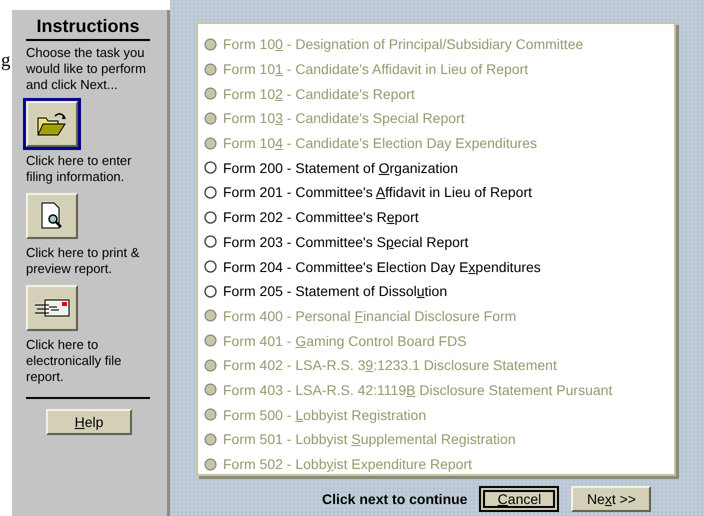  Describe the element at coordinates (345, 242) in the screenshot. I see `form-option-label: Form 203 - Committee's Special Report` at that location.